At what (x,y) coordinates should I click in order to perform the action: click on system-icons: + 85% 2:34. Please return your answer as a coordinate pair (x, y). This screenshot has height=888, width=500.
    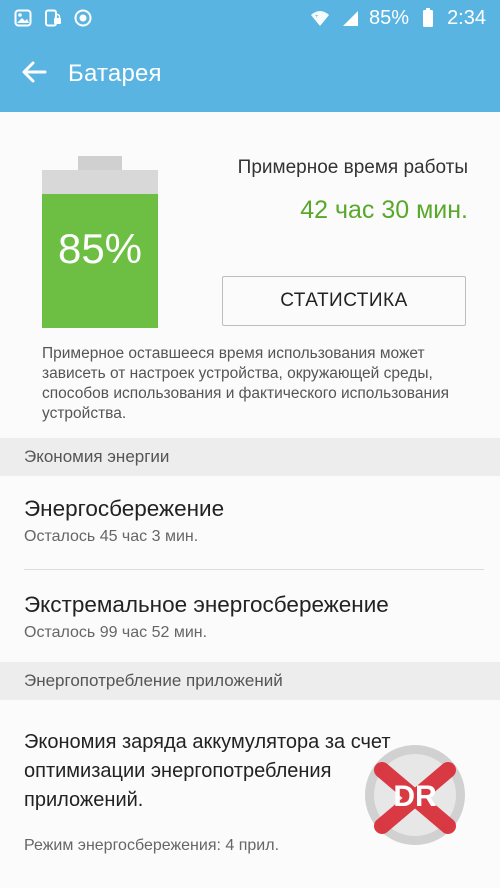
    Looking at the image, I should click on (397, 18).